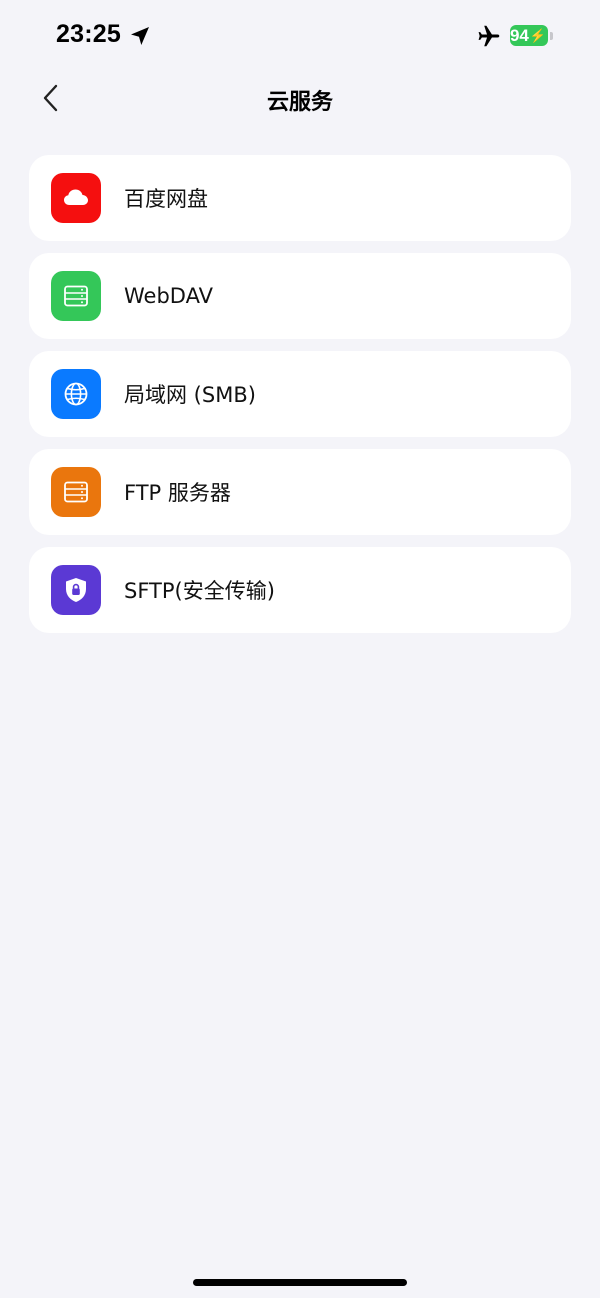  I want to click on battery-indicator: 94 ⚡, so click(529, 35).